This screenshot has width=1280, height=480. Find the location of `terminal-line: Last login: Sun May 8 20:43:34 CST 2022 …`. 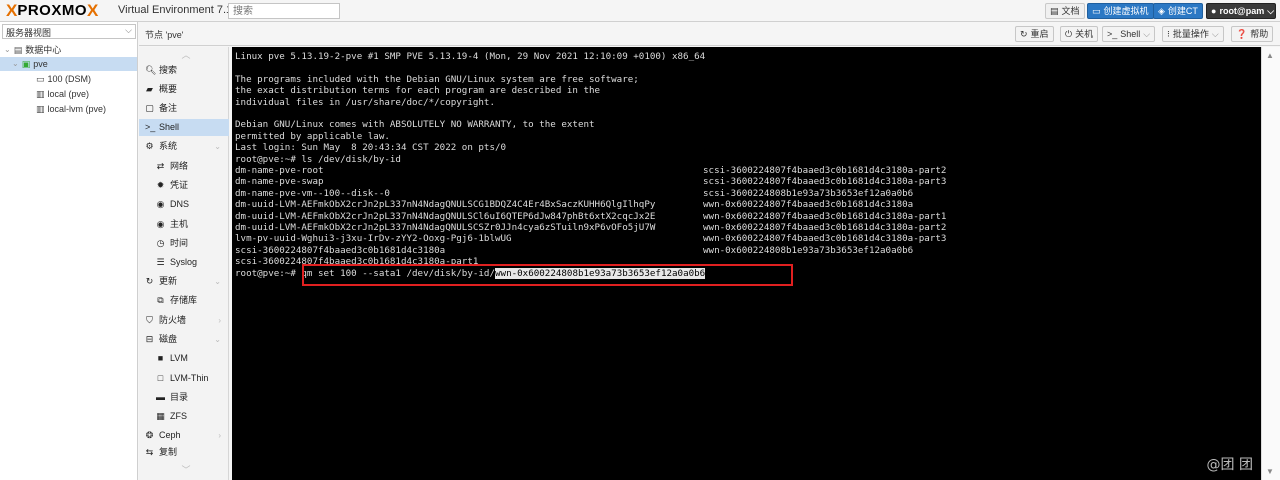

terminal-line: Last login: Sun May 8 20:43:34 CST 2022 … is located at coordinates (371, 148).